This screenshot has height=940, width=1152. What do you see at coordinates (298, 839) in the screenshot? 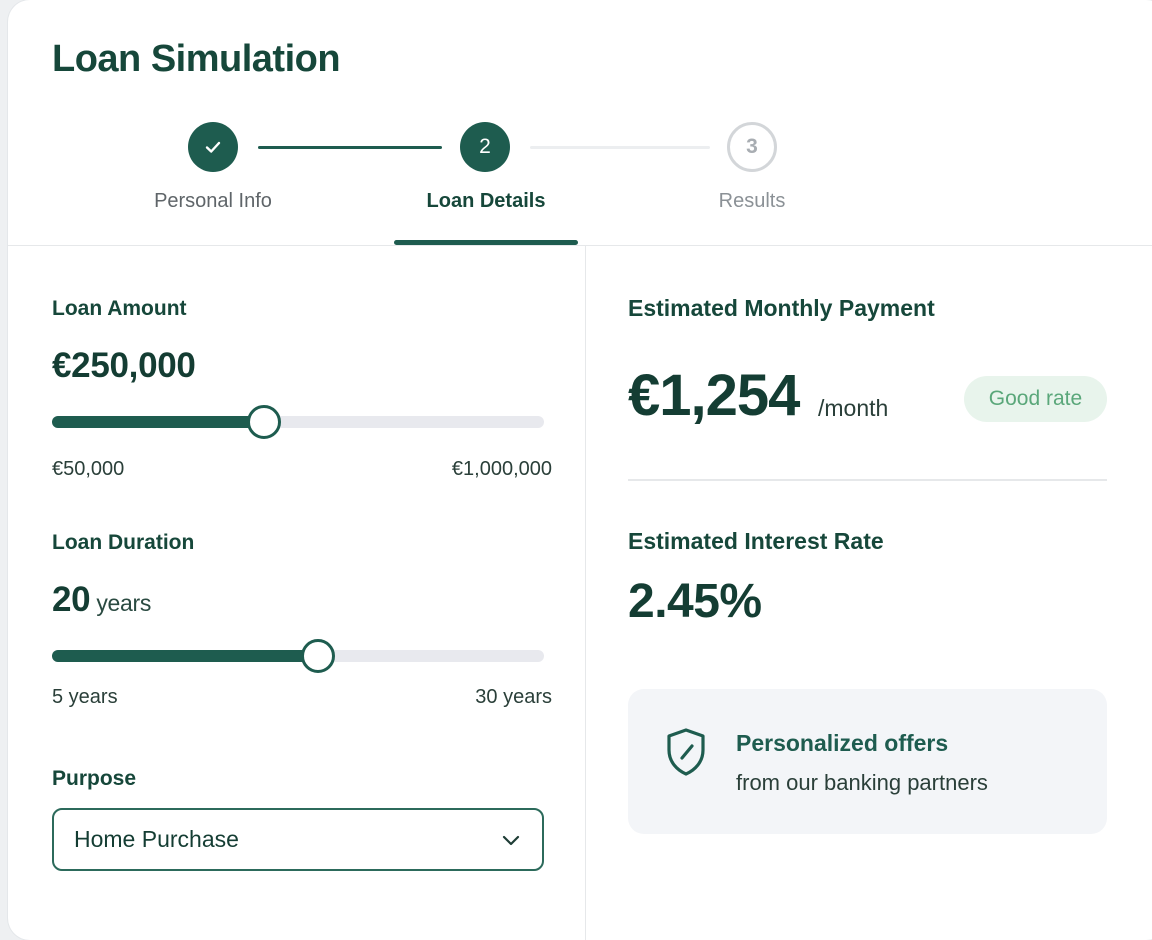
I see `purpose-select: Home Purchase` at bounding box center [298, 839].